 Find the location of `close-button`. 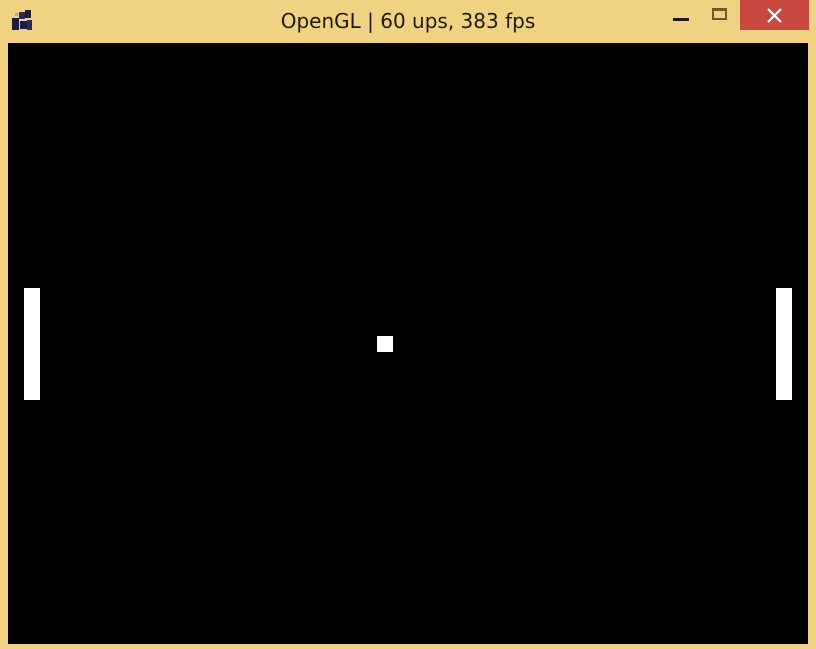

close-button is located at coordinates (774, 15).